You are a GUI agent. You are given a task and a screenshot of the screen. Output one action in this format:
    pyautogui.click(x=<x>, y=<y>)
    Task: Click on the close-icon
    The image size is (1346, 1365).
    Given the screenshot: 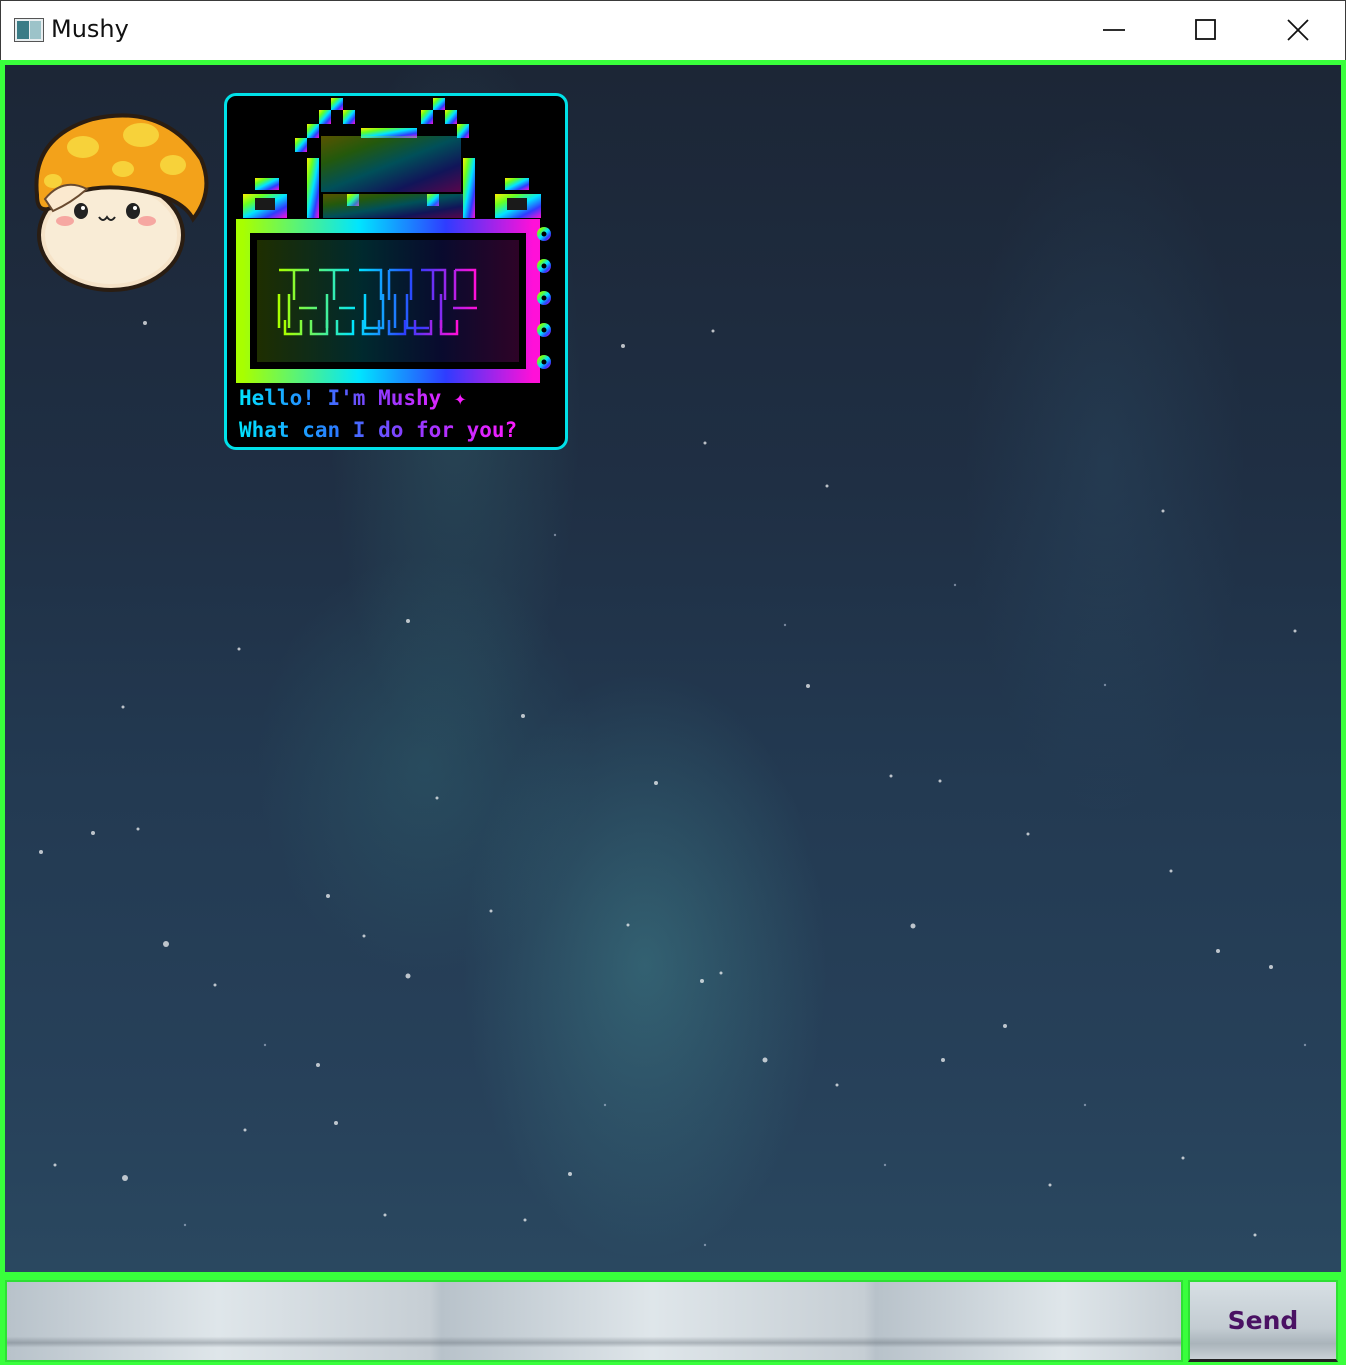 What is the action you would take?
    pyautogui.click(x=1298, y=30)
    